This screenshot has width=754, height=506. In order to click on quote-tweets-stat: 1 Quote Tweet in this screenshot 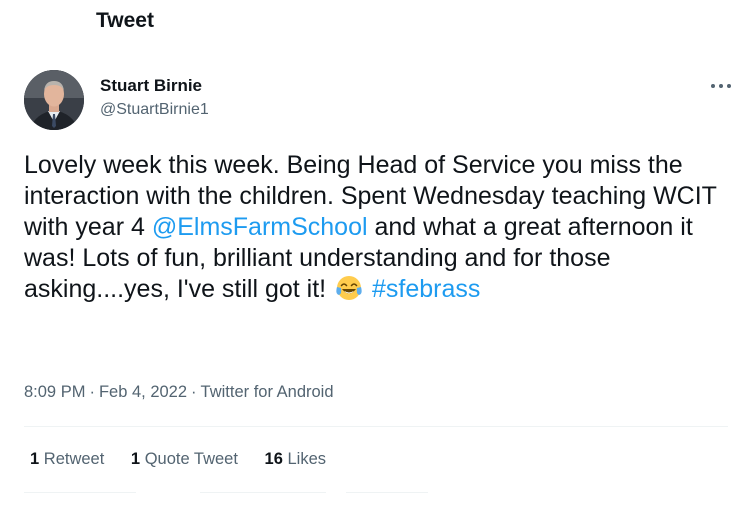, I will do `click(184, 459)`.